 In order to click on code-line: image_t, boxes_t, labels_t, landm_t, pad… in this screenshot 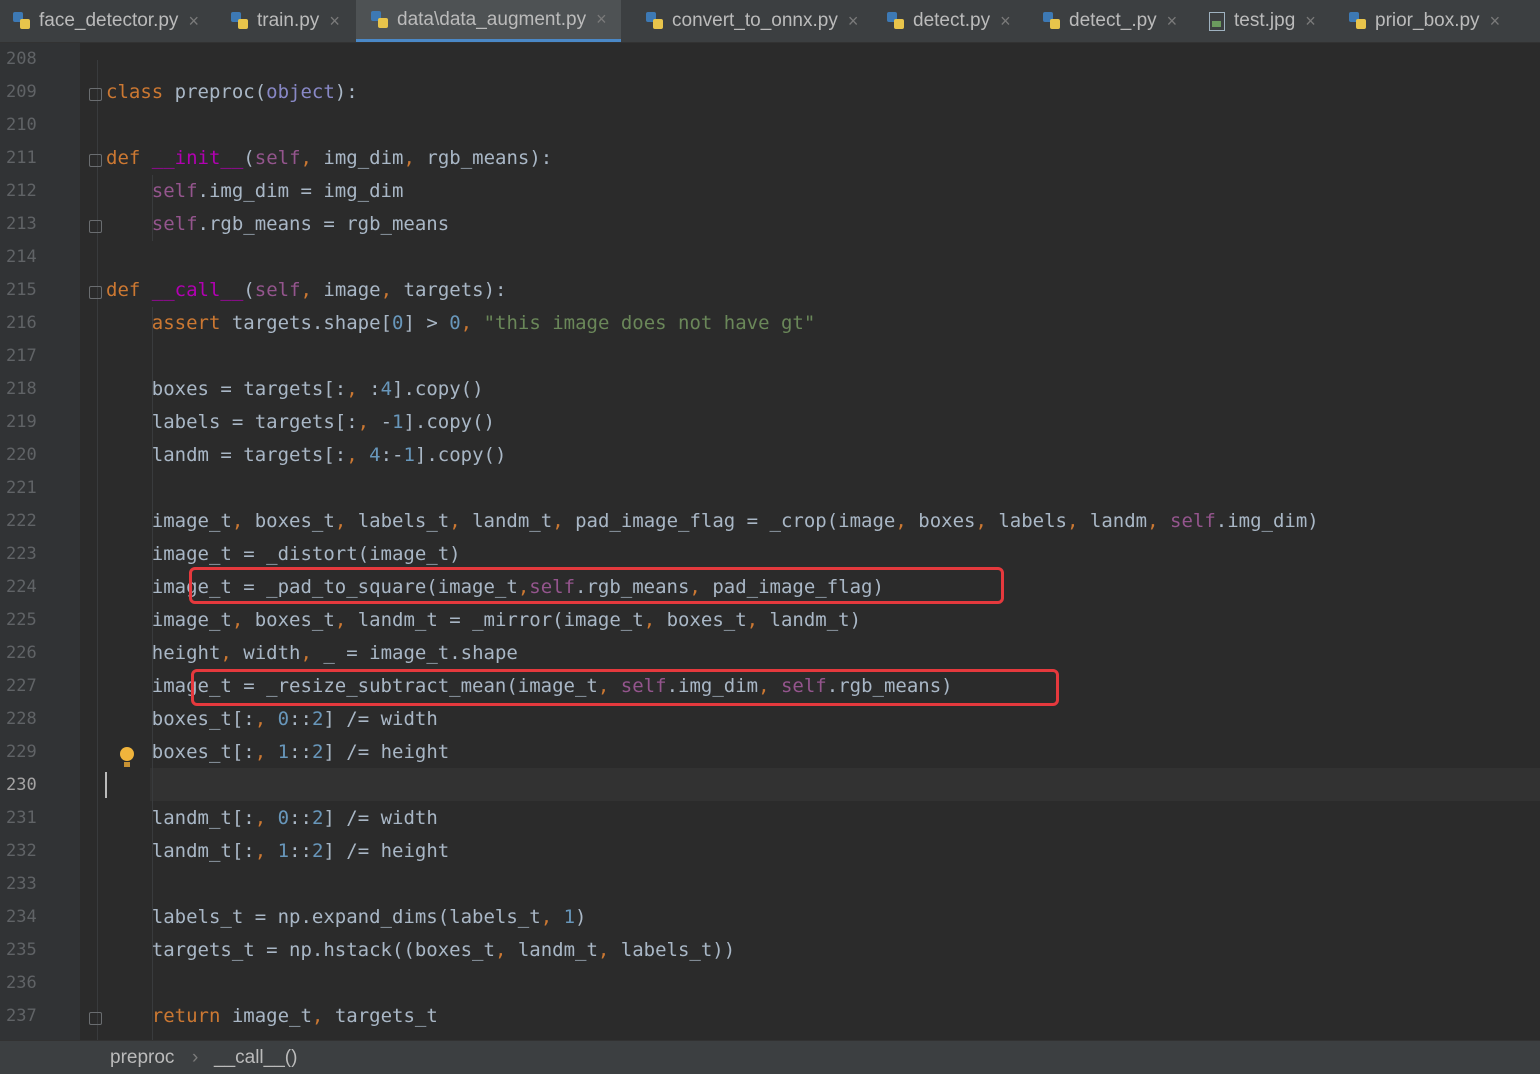, I will do `click(712, 521)`.